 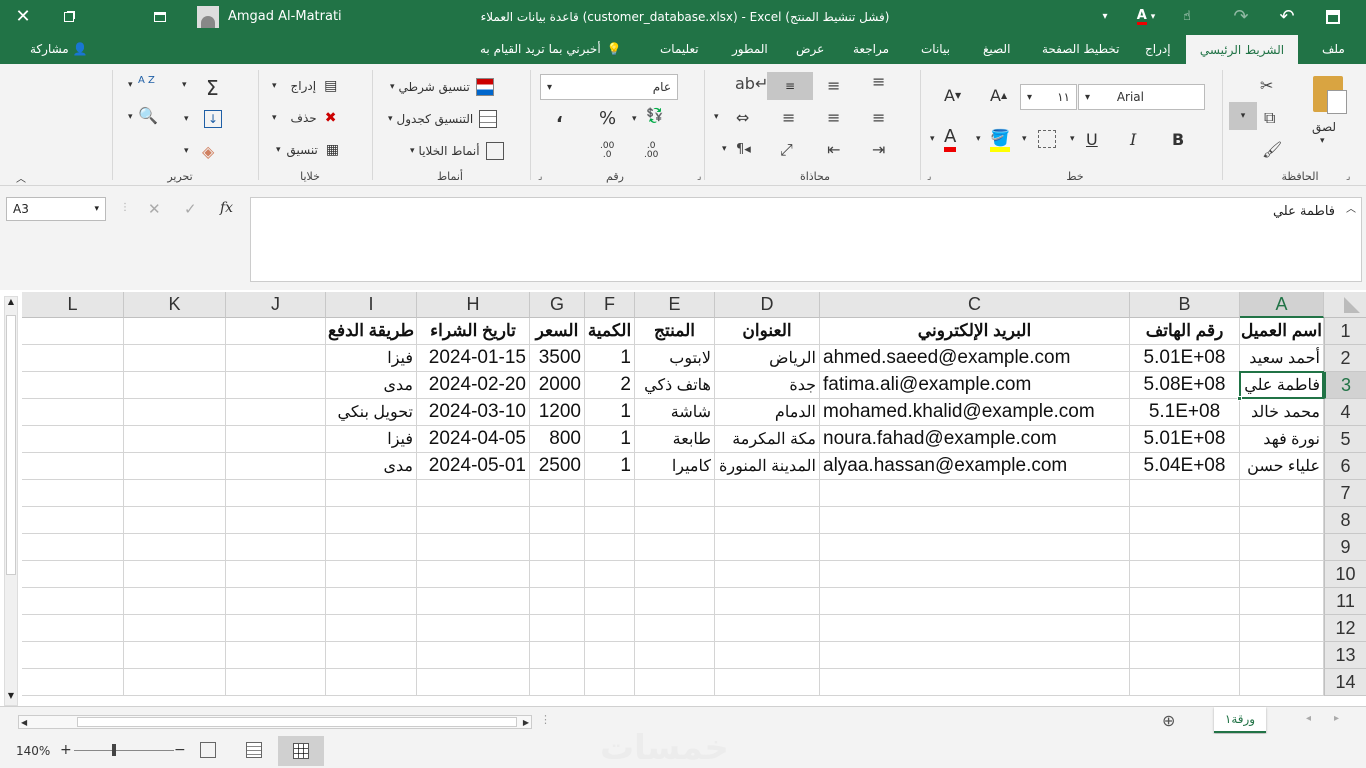 What do you see at coordinates (790, 86) in the screenshot?
I see `align-middle-icon: ≡` at bounding box center [790, 86].